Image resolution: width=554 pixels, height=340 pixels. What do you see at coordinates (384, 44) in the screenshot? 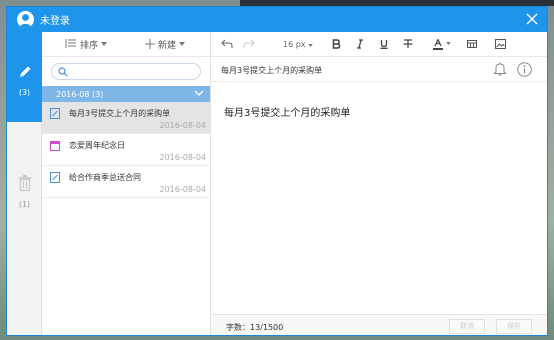
I see `underline-icon` at bounding box center [384, 44].